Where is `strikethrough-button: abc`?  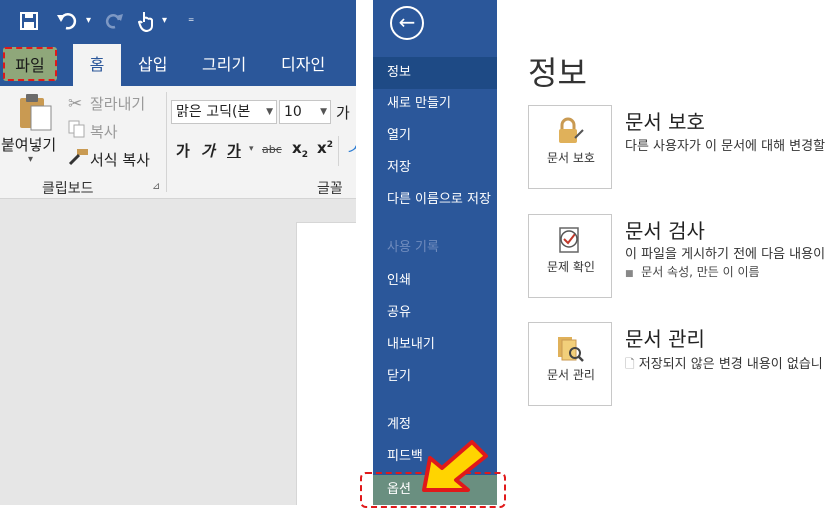
strikethrough-button: abc is located at coordinates (272, 149).